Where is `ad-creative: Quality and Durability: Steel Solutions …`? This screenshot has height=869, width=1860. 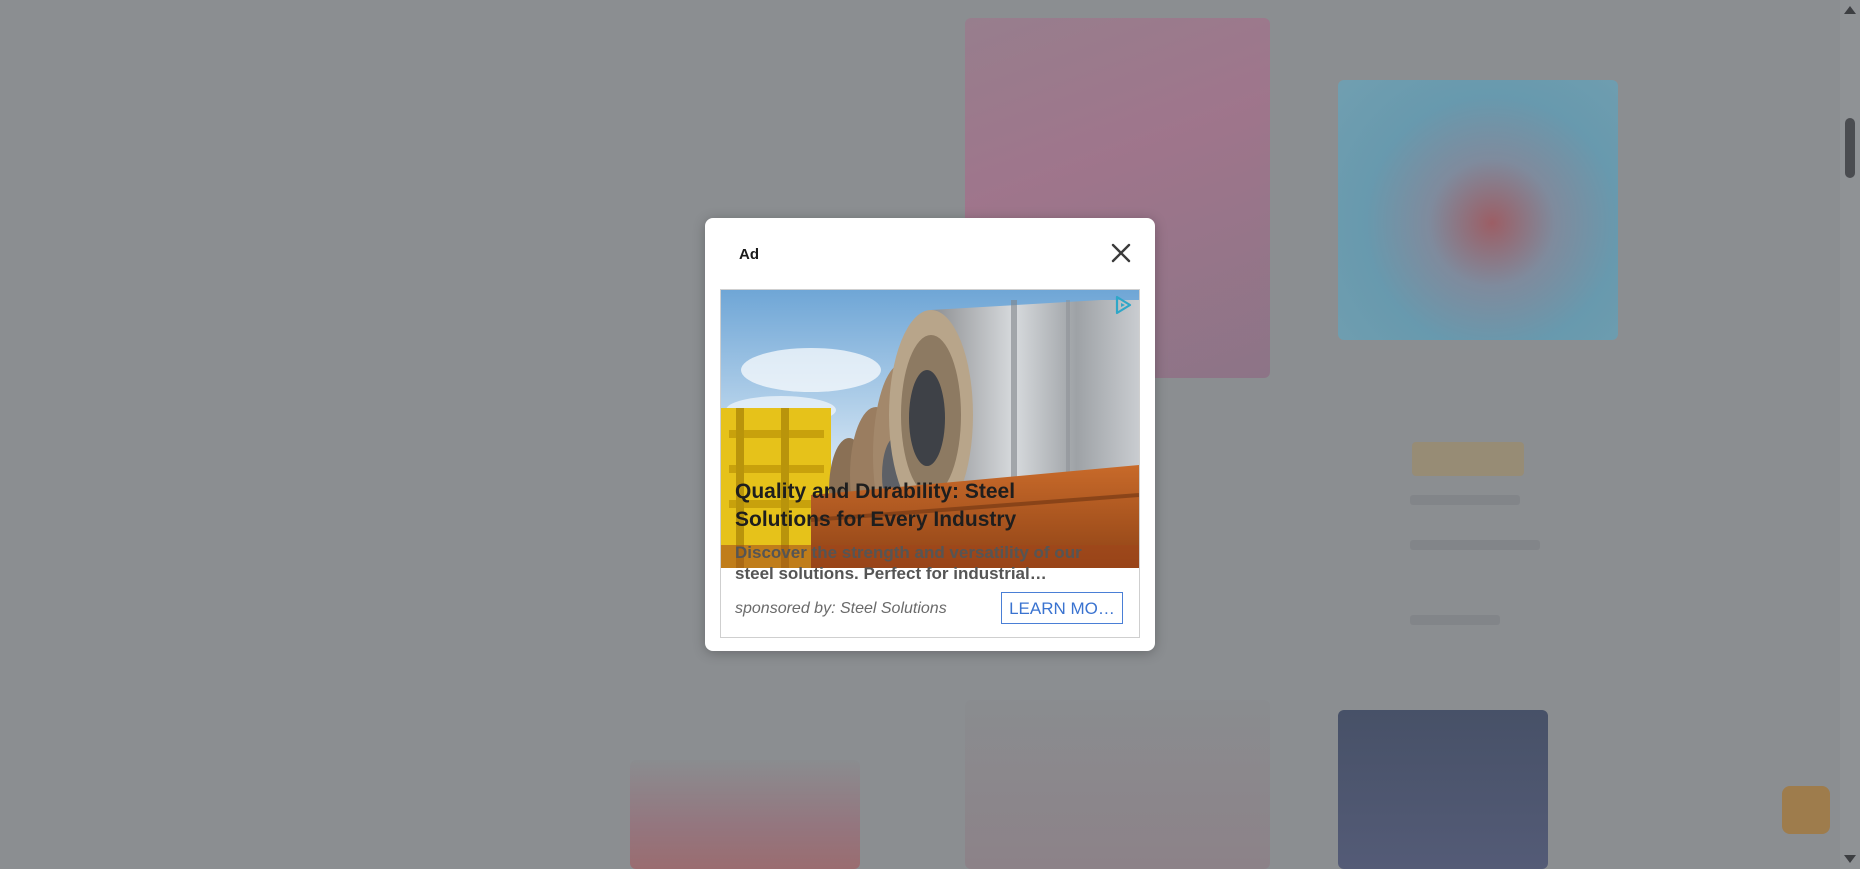 ad-creative: Quality and Durability: Steel Solutions … is located at coordinates (930, 463).